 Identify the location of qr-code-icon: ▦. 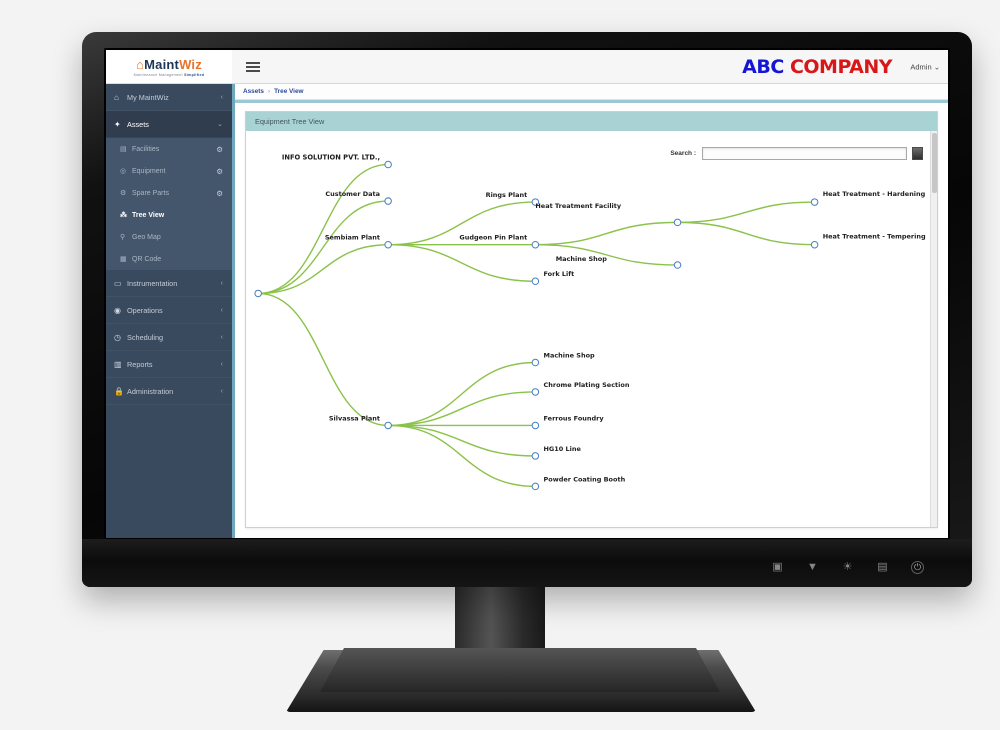
(123, 259).